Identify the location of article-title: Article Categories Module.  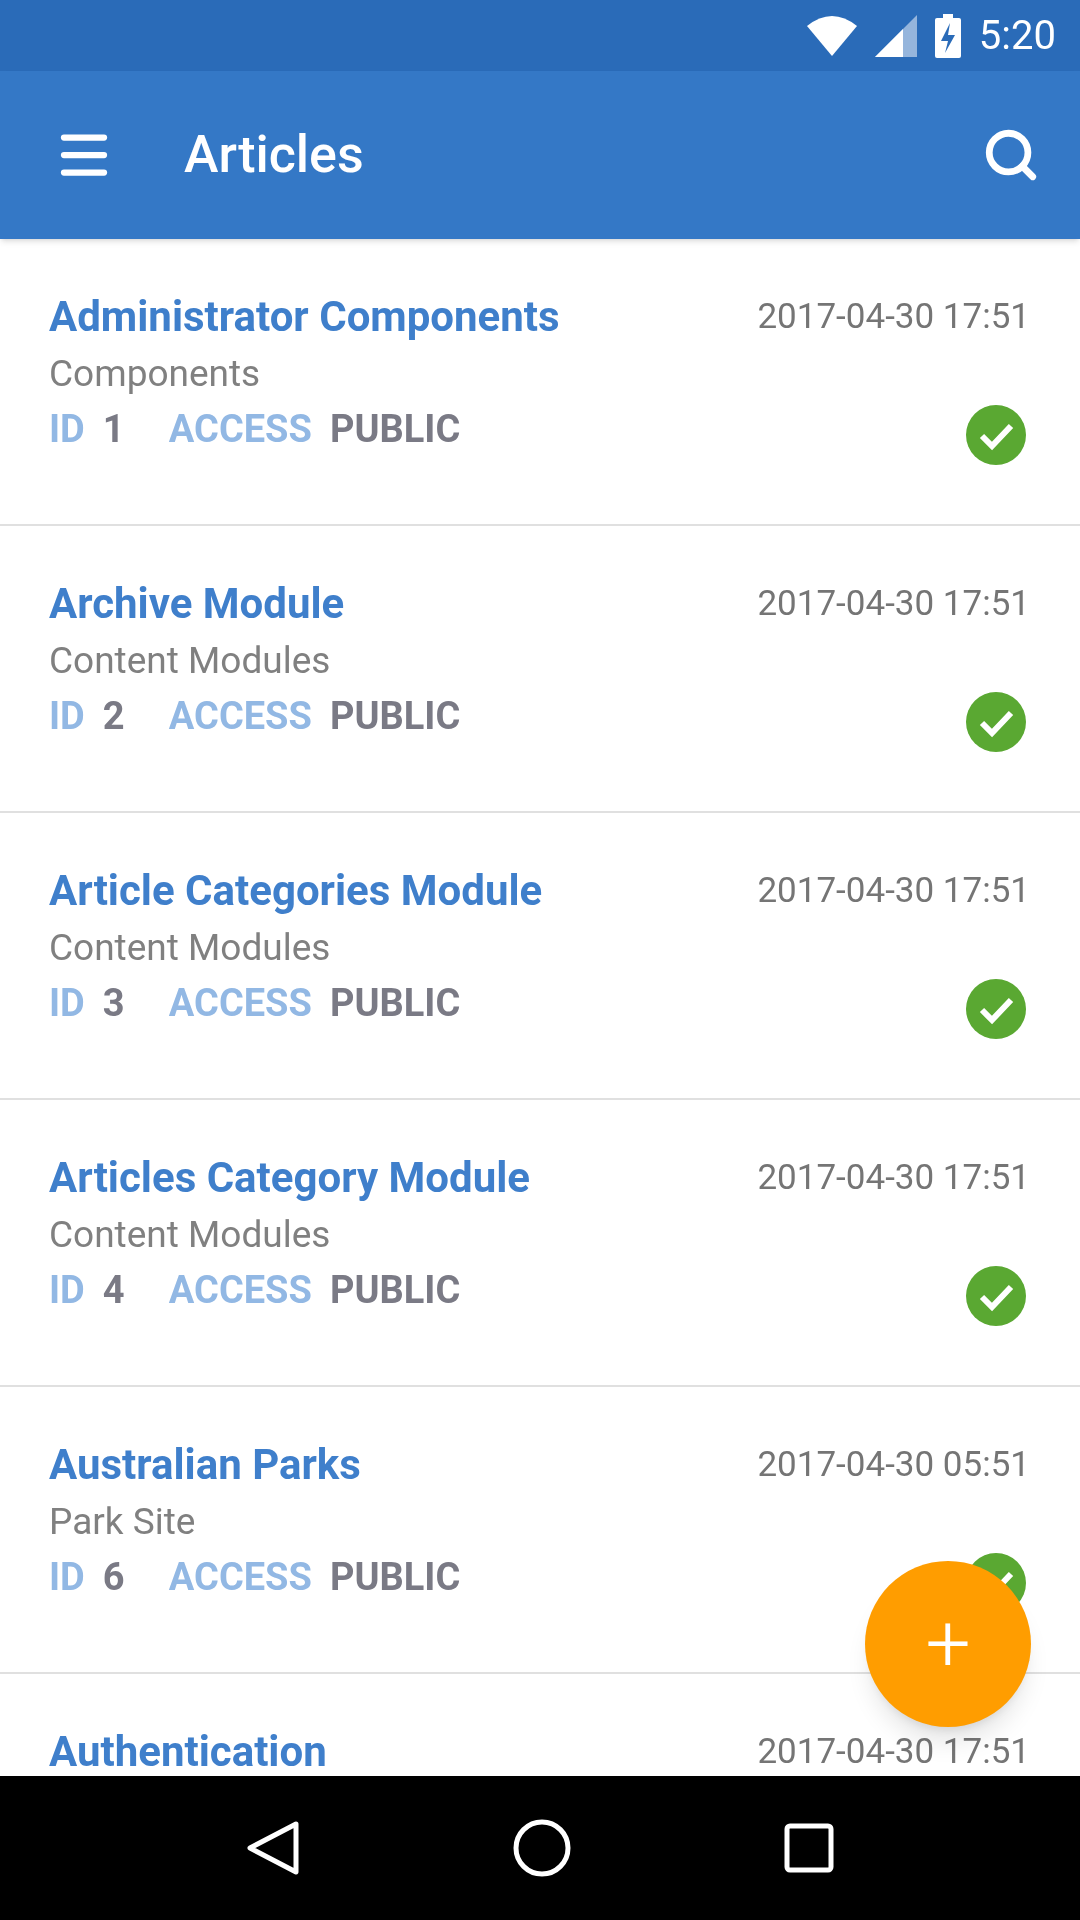
(296, 891).